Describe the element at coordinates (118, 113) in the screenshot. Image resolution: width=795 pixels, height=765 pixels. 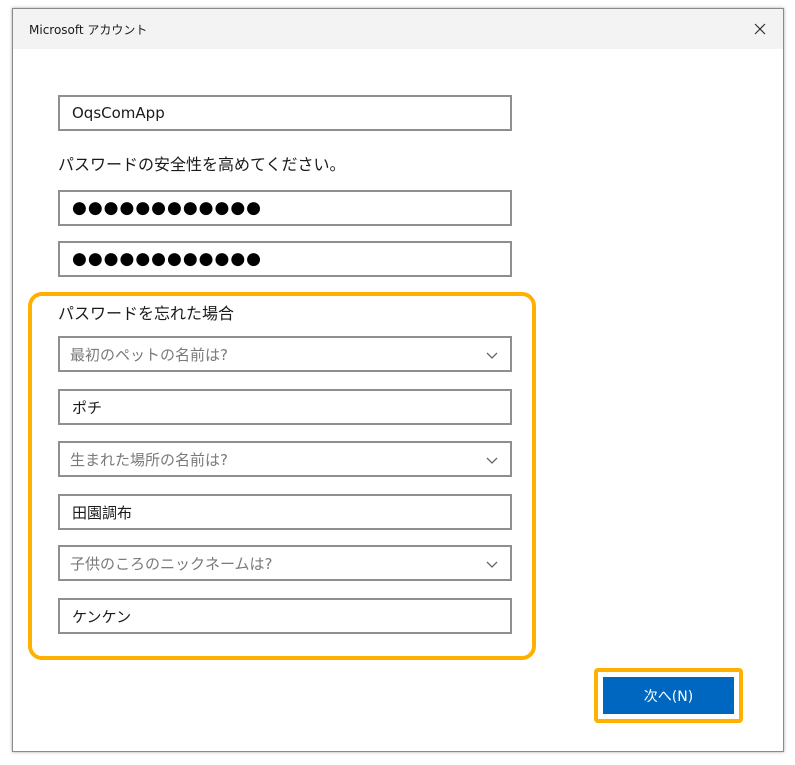
I see `username-value: OqsComApp` at that location.